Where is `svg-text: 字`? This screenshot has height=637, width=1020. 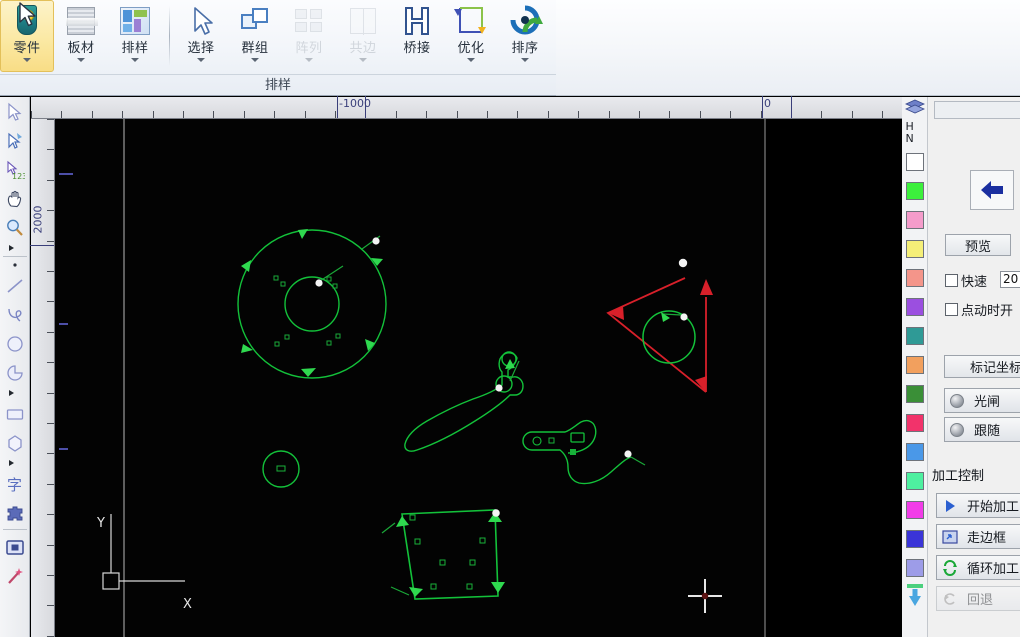 svg-text: 字 is located at coordinates (14, 485).